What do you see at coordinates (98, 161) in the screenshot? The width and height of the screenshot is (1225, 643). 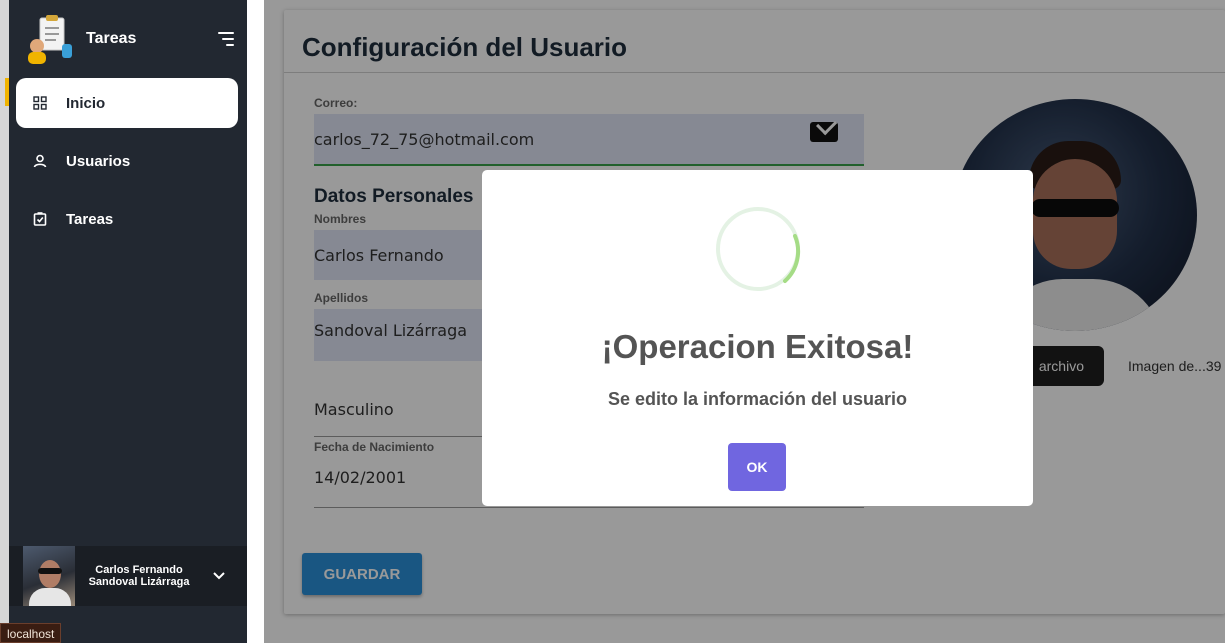 I see `sidebar-item-label: Usuarios` at bounding box center [98, 161].